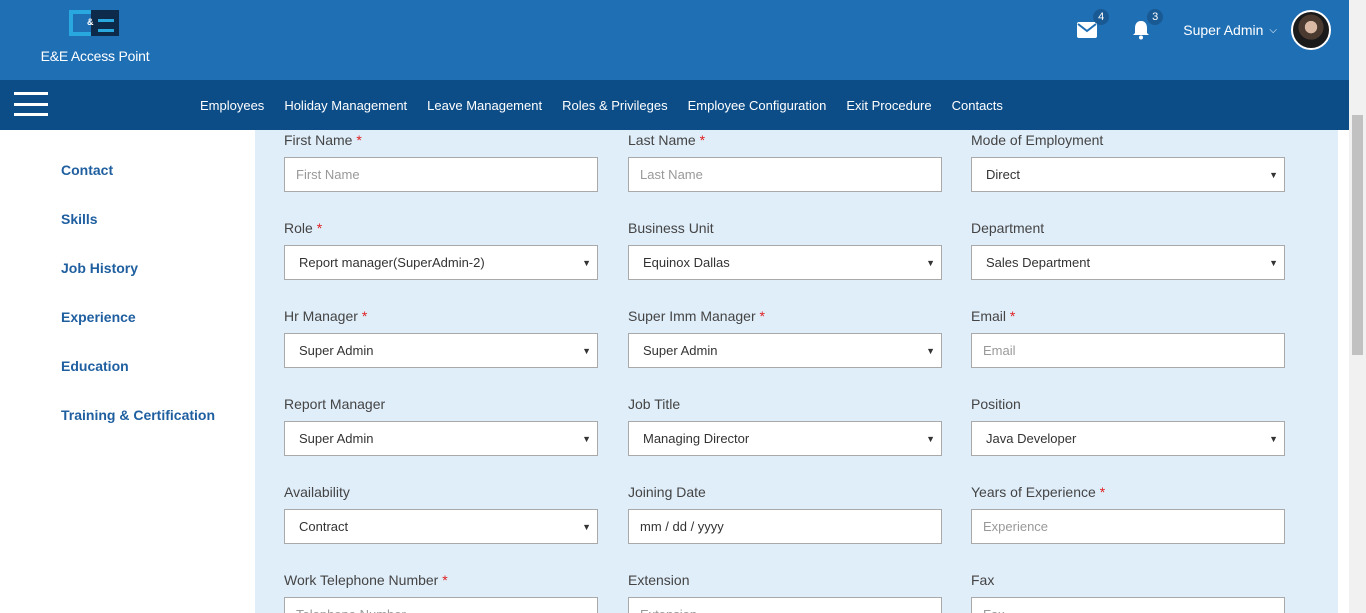 The width and height of the screenshot is (1366, 613). What do you see at coordinates (335, 404) in the screenshot?
I see `report-manager-label: Report Manager` at bounding box center [335, 404].